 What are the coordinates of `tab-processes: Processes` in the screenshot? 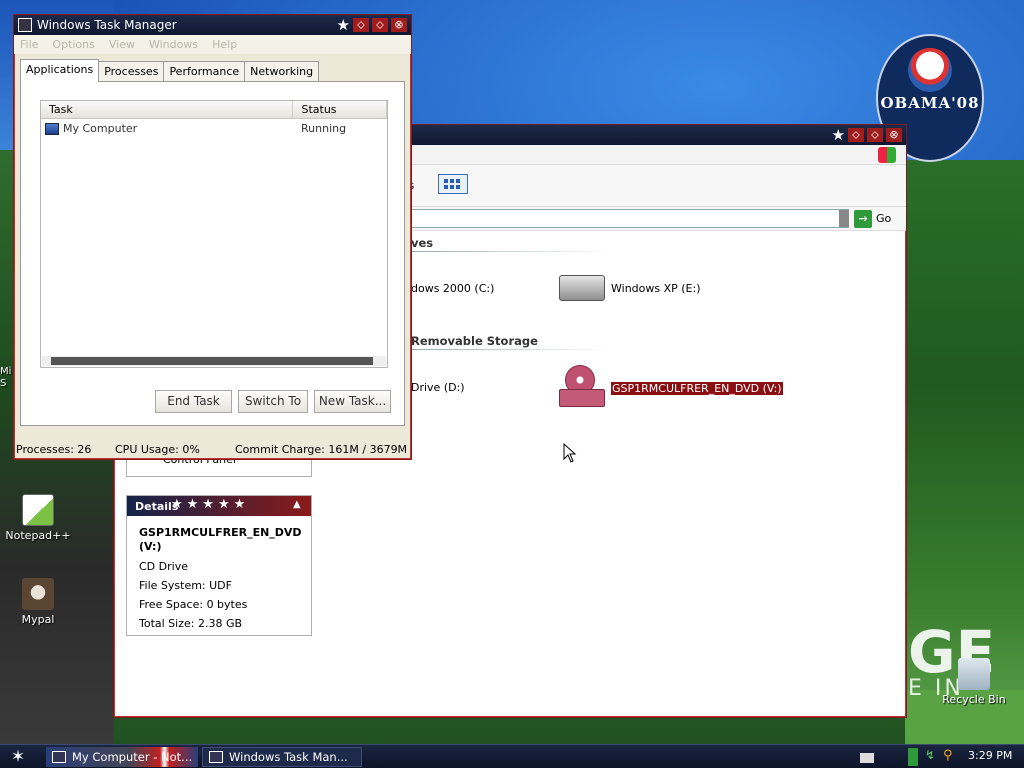 It's located at (131, 71).